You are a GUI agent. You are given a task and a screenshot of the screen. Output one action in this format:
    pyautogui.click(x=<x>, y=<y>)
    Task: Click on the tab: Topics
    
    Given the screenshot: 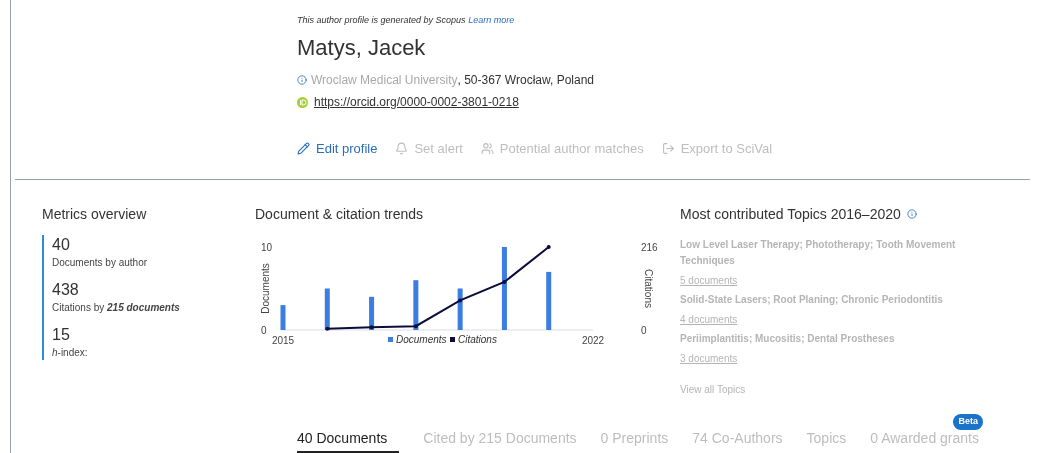 What is the action you would take?
    pyautogui.click(x=826, y=440)
    